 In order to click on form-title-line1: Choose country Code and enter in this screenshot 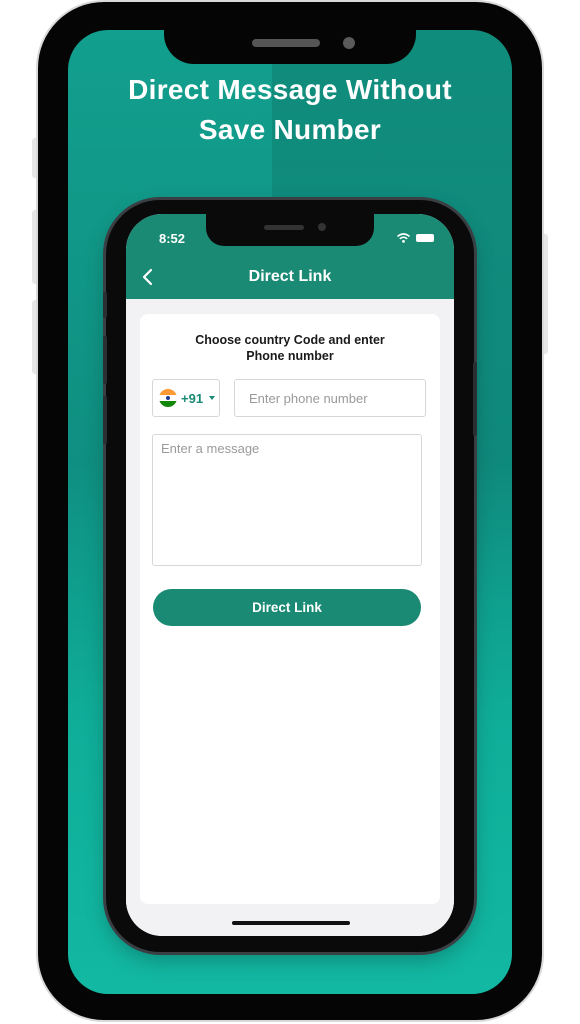, I will do `click(290, 340)`.